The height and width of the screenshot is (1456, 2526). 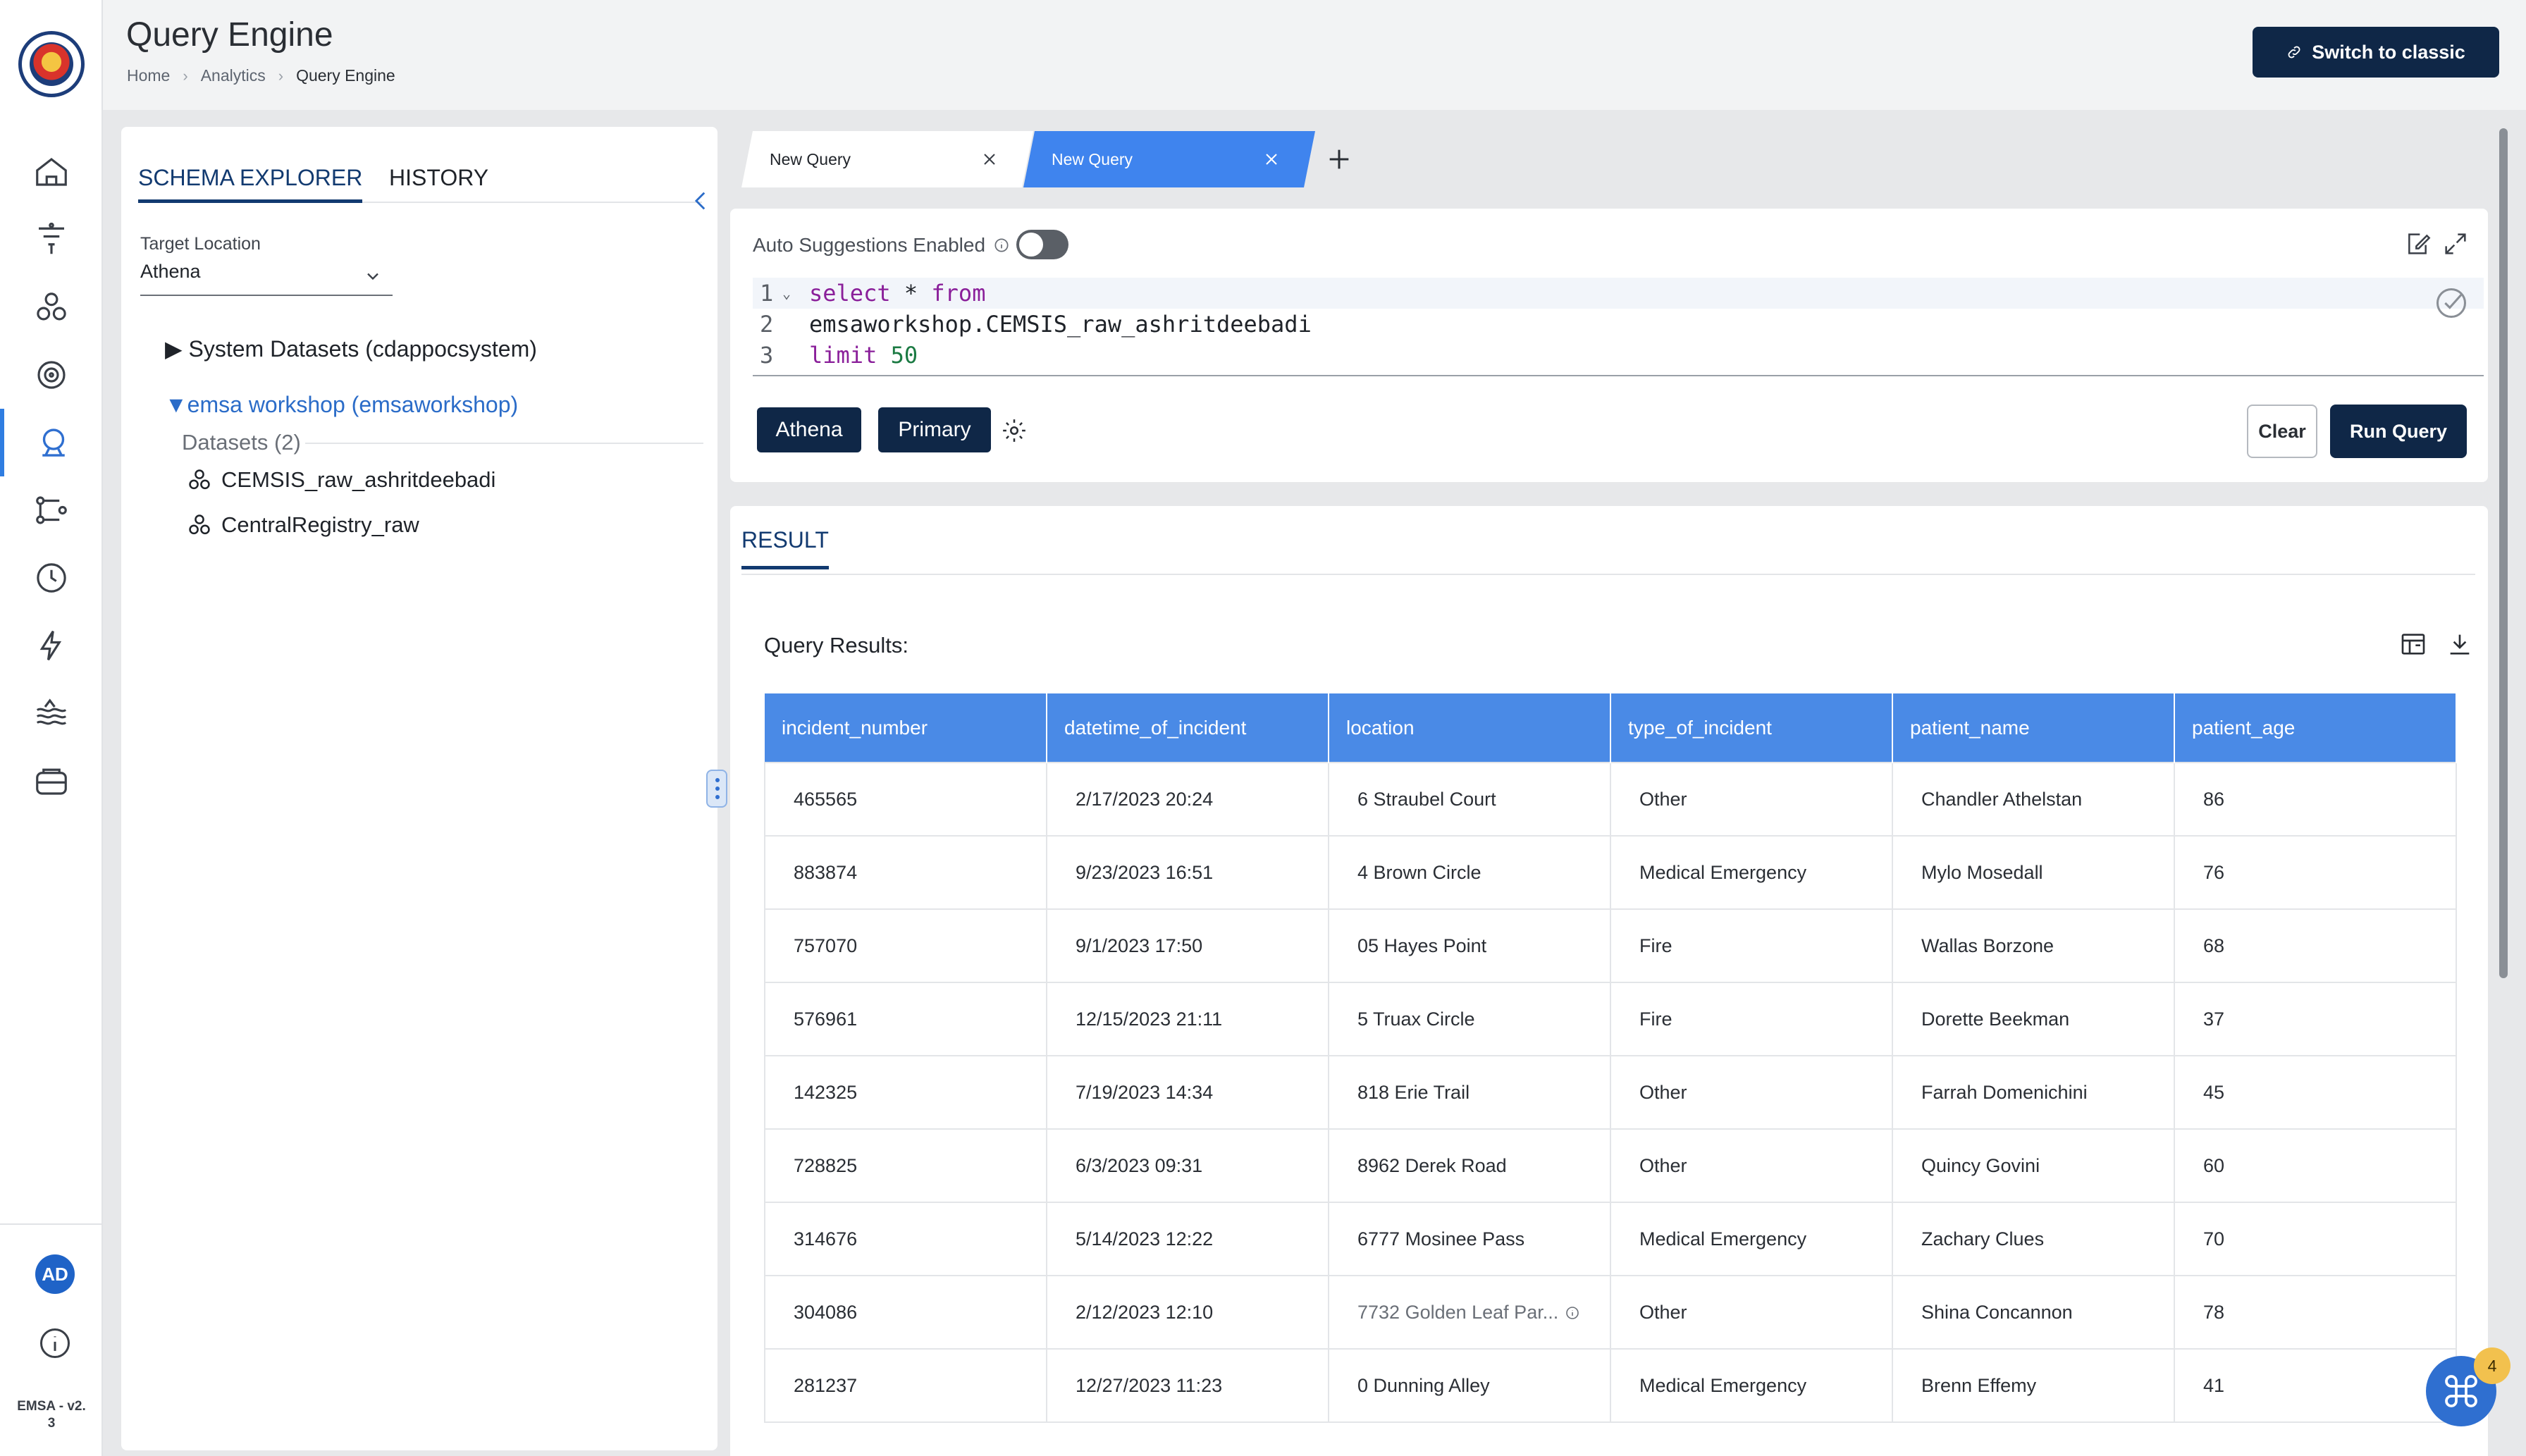 What do you see at coordinates (2398, 432) in the screenshot?
I see `run-query-button: Run Query` at bounding box center [2398, 432].